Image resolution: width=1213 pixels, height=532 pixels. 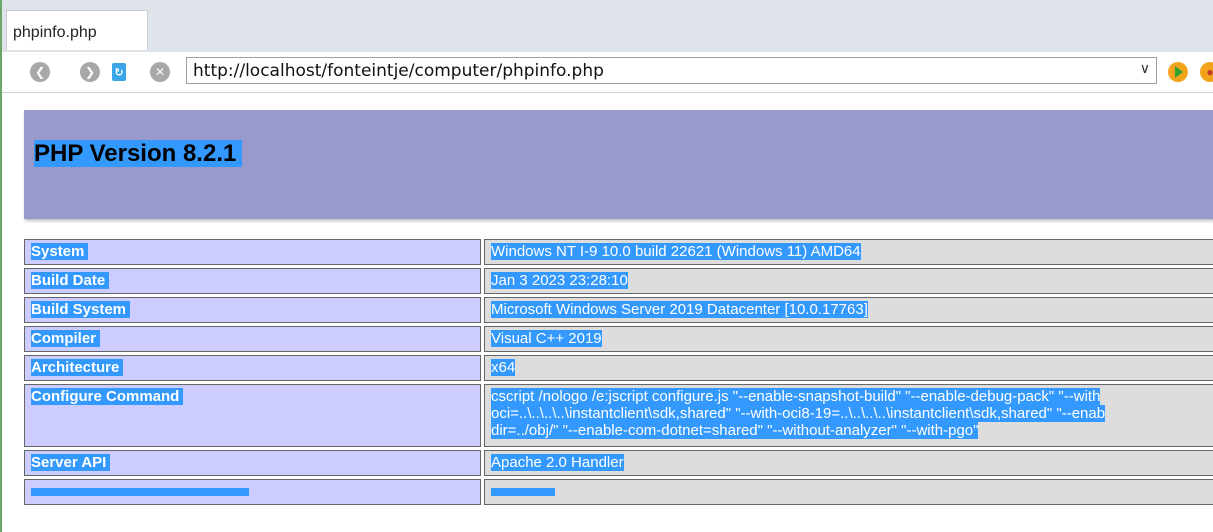 What do you see at coordinates (252, 310) in the screenshot?
I see `row-label: Build System` at bounding box center [252, 310].